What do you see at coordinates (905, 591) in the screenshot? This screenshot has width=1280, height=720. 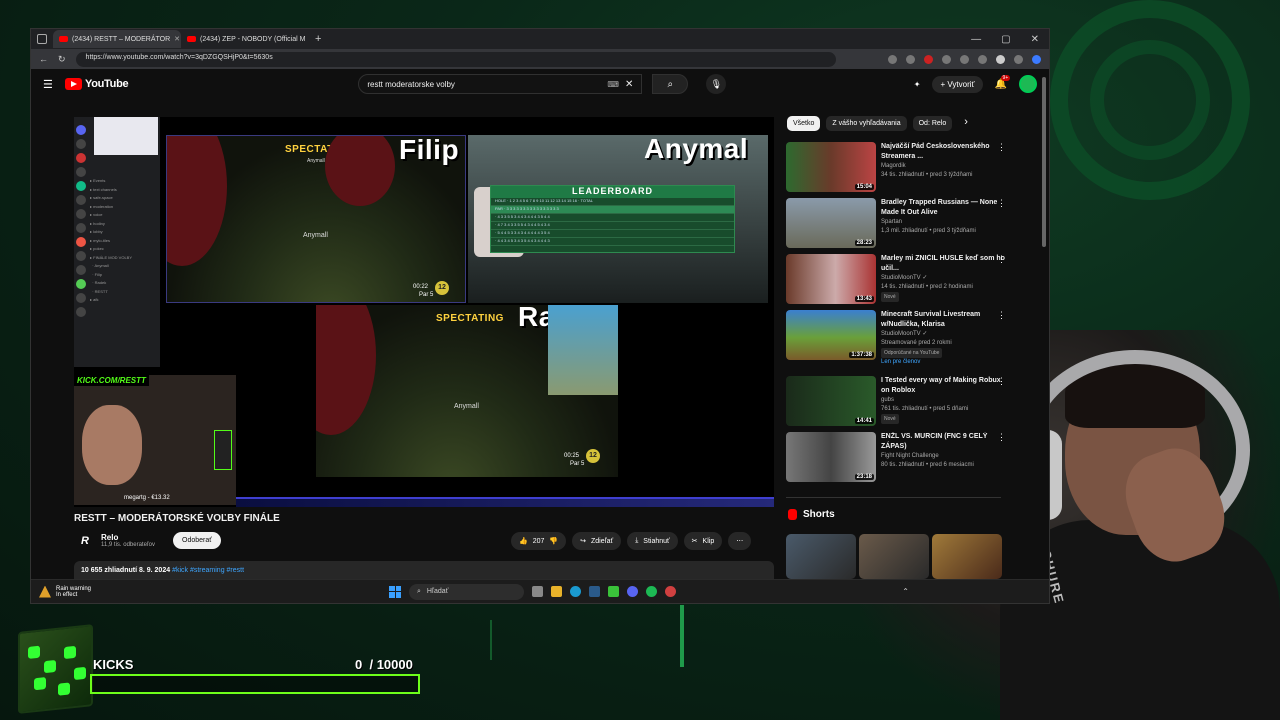 I see `tray-chevron-icon: ⌃` at bounding box center [905, 591].